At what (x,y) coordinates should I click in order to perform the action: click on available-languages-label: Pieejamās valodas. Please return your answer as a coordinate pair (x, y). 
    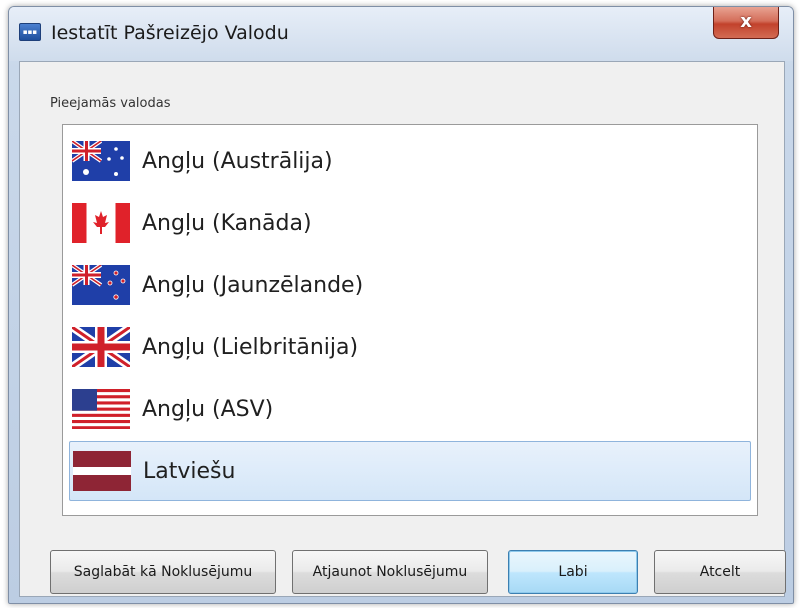
    Looking at the image, I should click on (110, 103).